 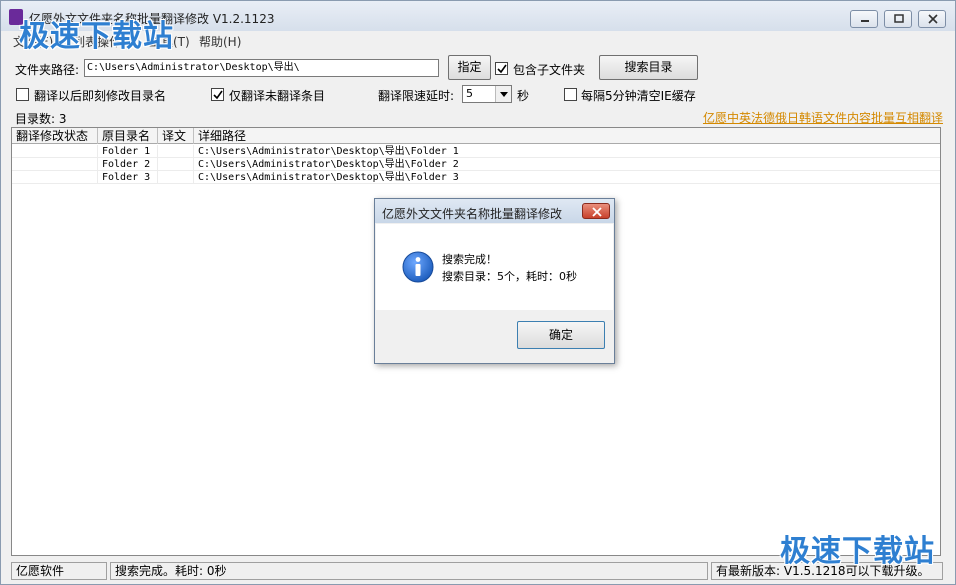 I want to click on watermark-top: 极速下载站, so click(x=96, y=36).